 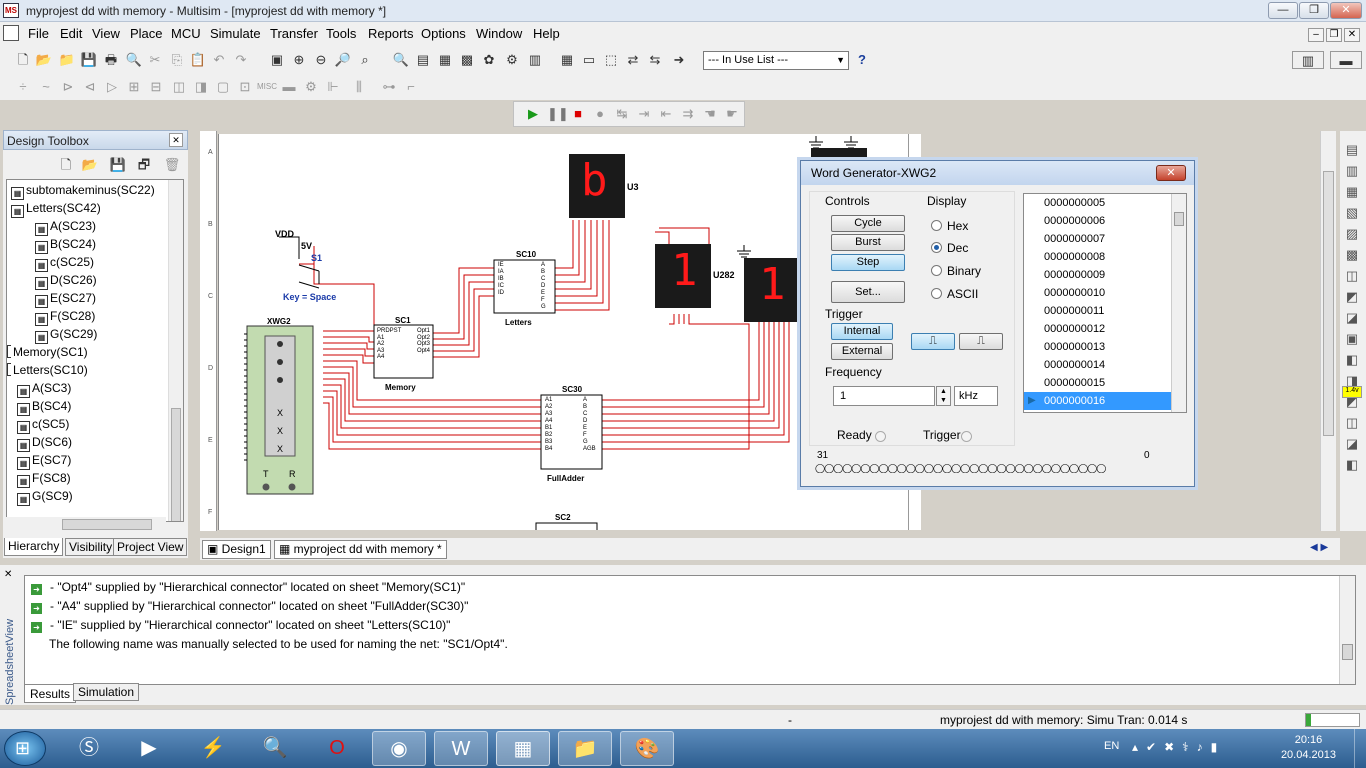 What do you see at coordinates (622, 114) in the screenshot?
I see `step-over-icon: ↹` at bounding box center [622, 114].